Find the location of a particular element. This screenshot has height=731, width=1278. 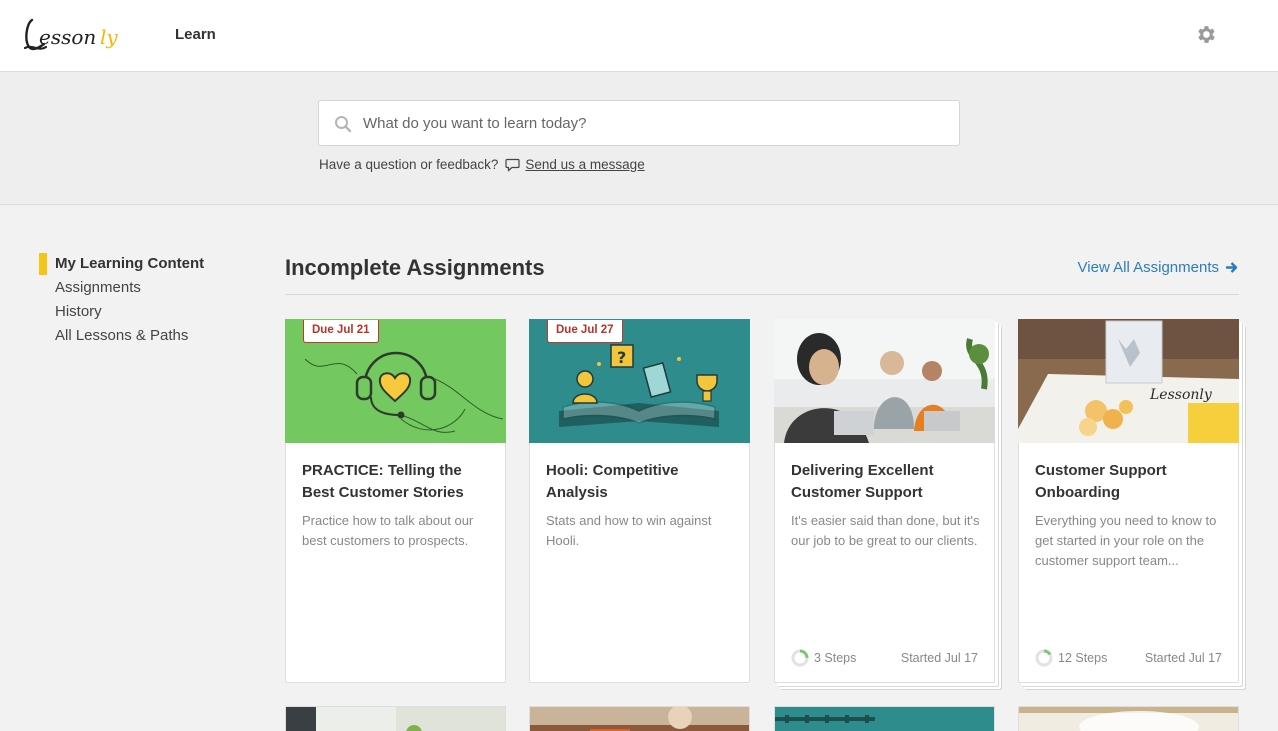

chat-bubble-icon is located at coordinates (512, 165).